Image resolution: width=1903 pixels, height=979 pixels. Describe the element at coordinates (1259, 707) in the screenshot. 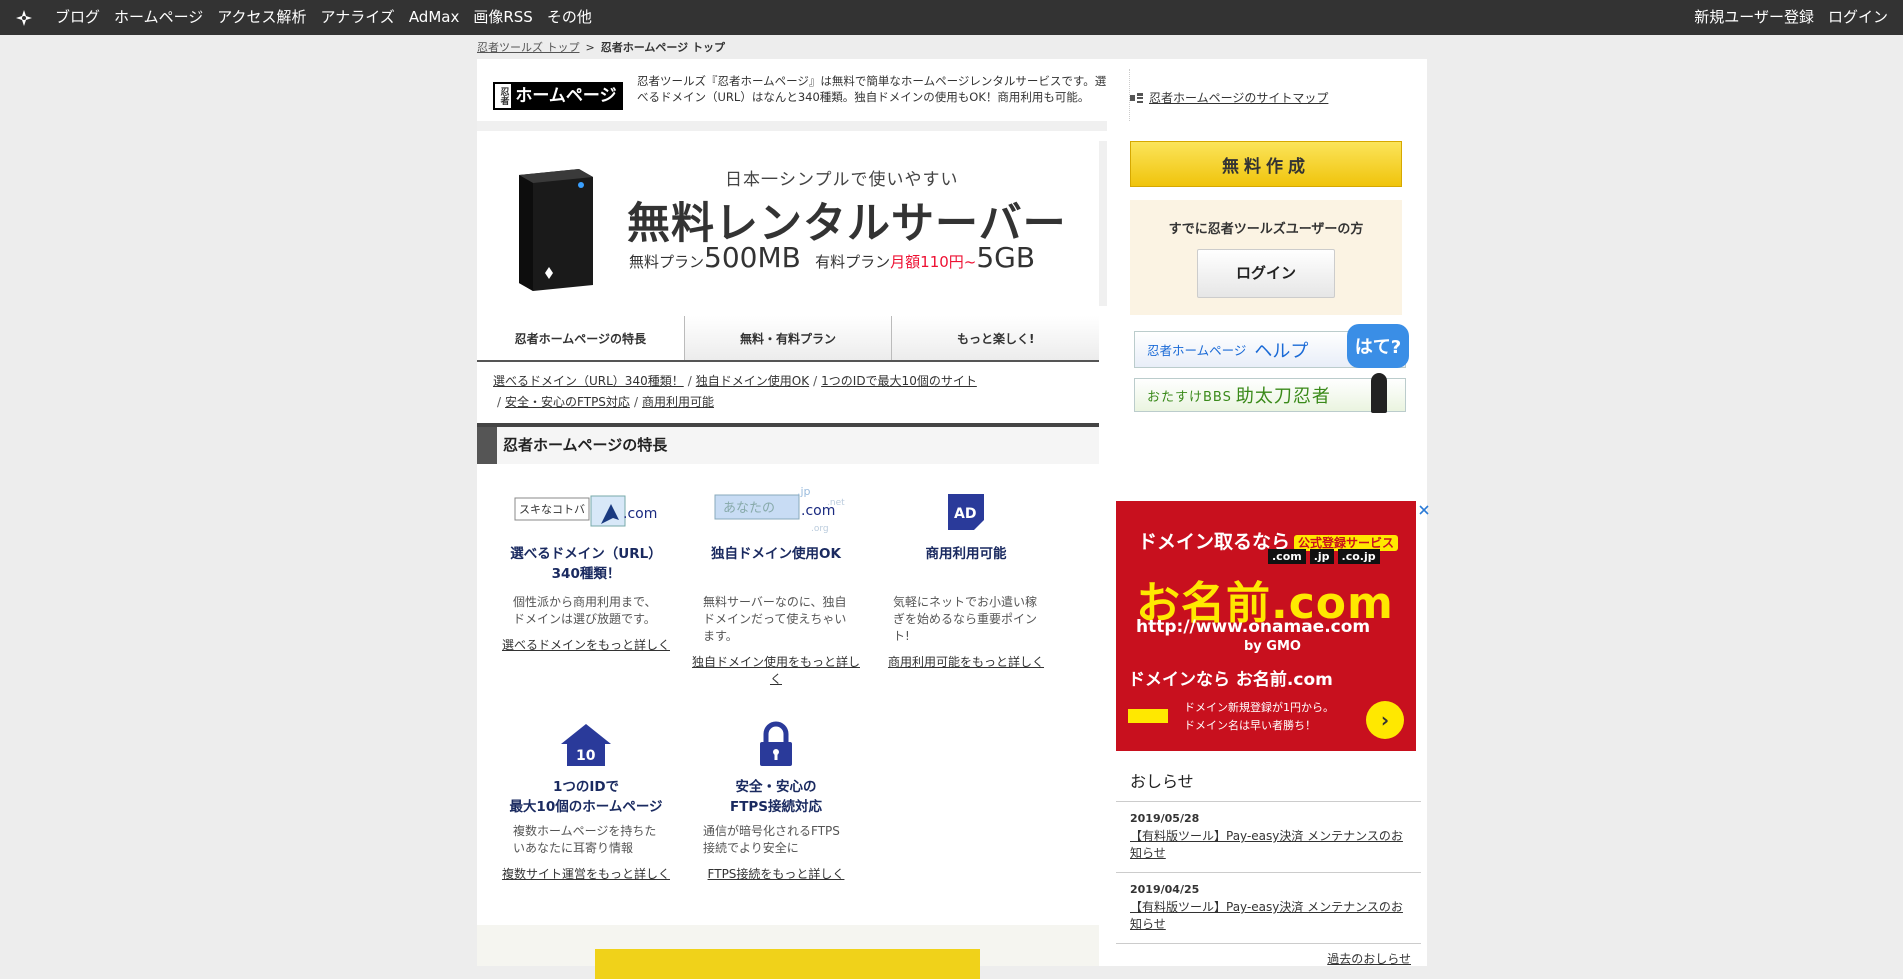

I see `ad-small-line1: ドメイン新規登録が1円から。` at that location.